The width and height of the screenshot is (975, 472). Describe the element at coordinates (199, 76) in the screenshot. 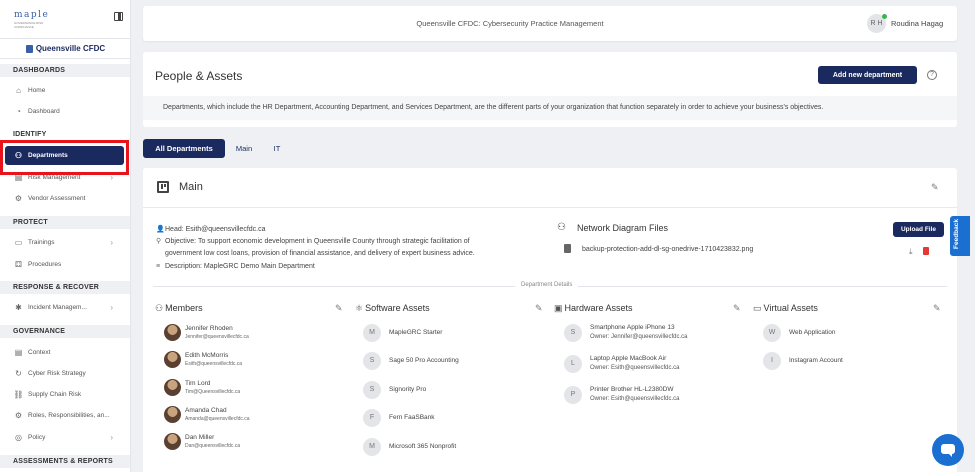

I see `page-title: People & Assets` at that location.